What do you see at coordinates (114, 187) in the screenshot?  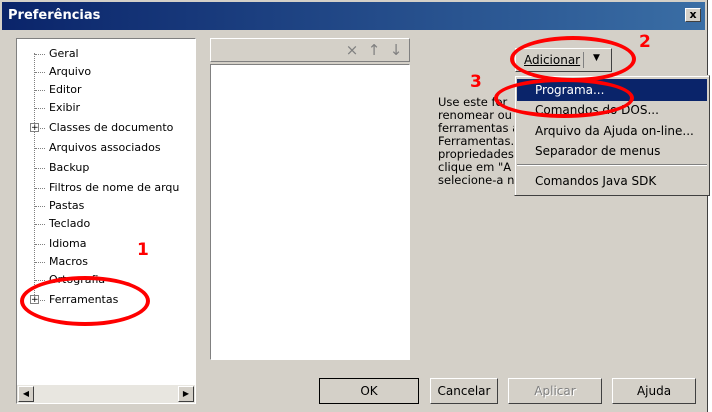 I see `tree-item-label: Filtros de nome de arqu` at bounding box center [114, 187].